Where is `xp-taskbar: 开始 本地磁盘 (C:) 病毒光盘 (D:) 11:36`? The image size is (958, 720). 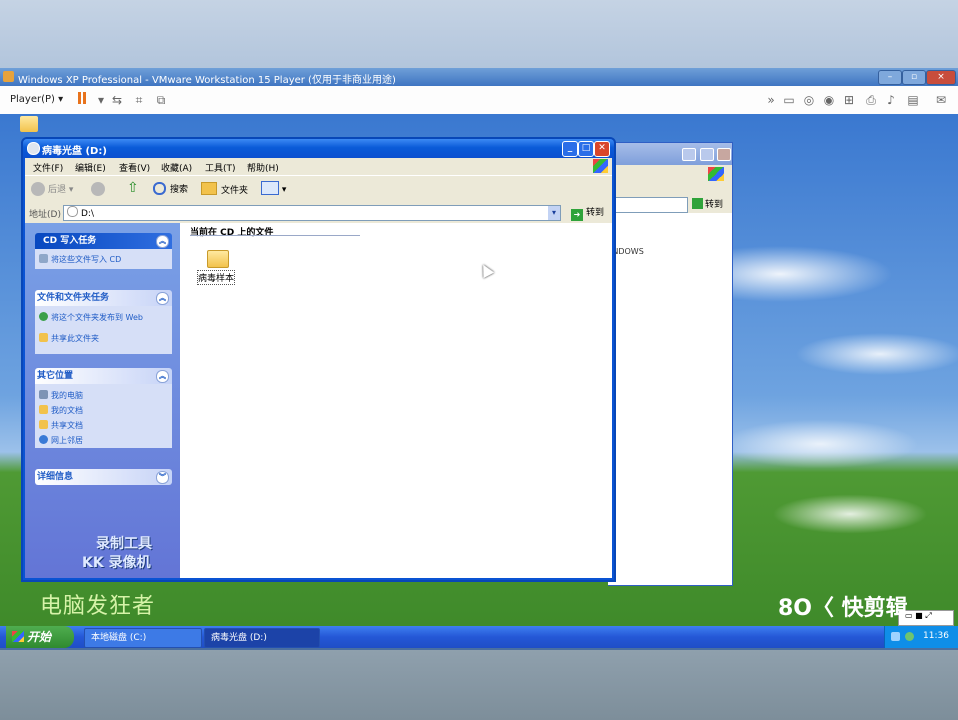 xp-taskbar: 开始 本地磁盘 (C:) 病毒光盘 (D:) 11:36 is located at coordinates (479, 637).